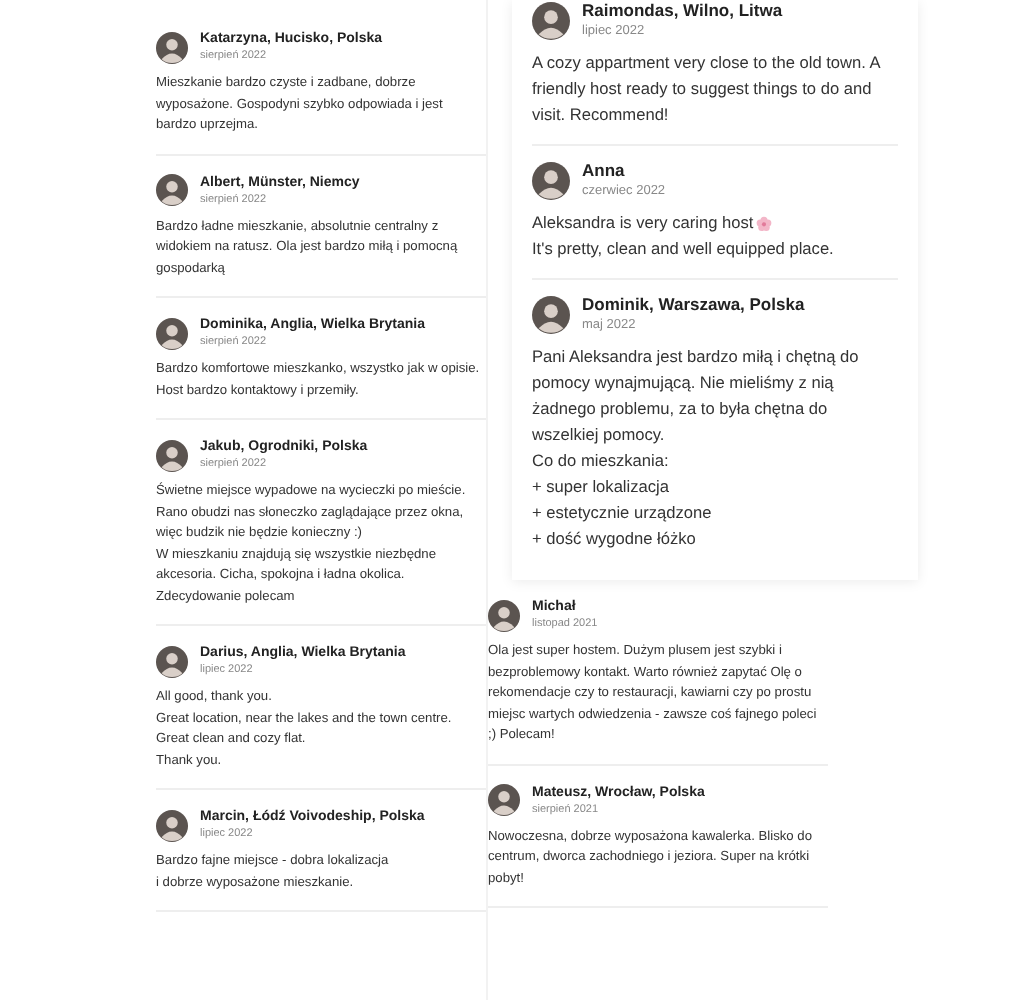 This screenshot has height=1000, width=1012. I want to click on reviewer-name: Raimondas, Wilno, Litwa, so click(682, 11).